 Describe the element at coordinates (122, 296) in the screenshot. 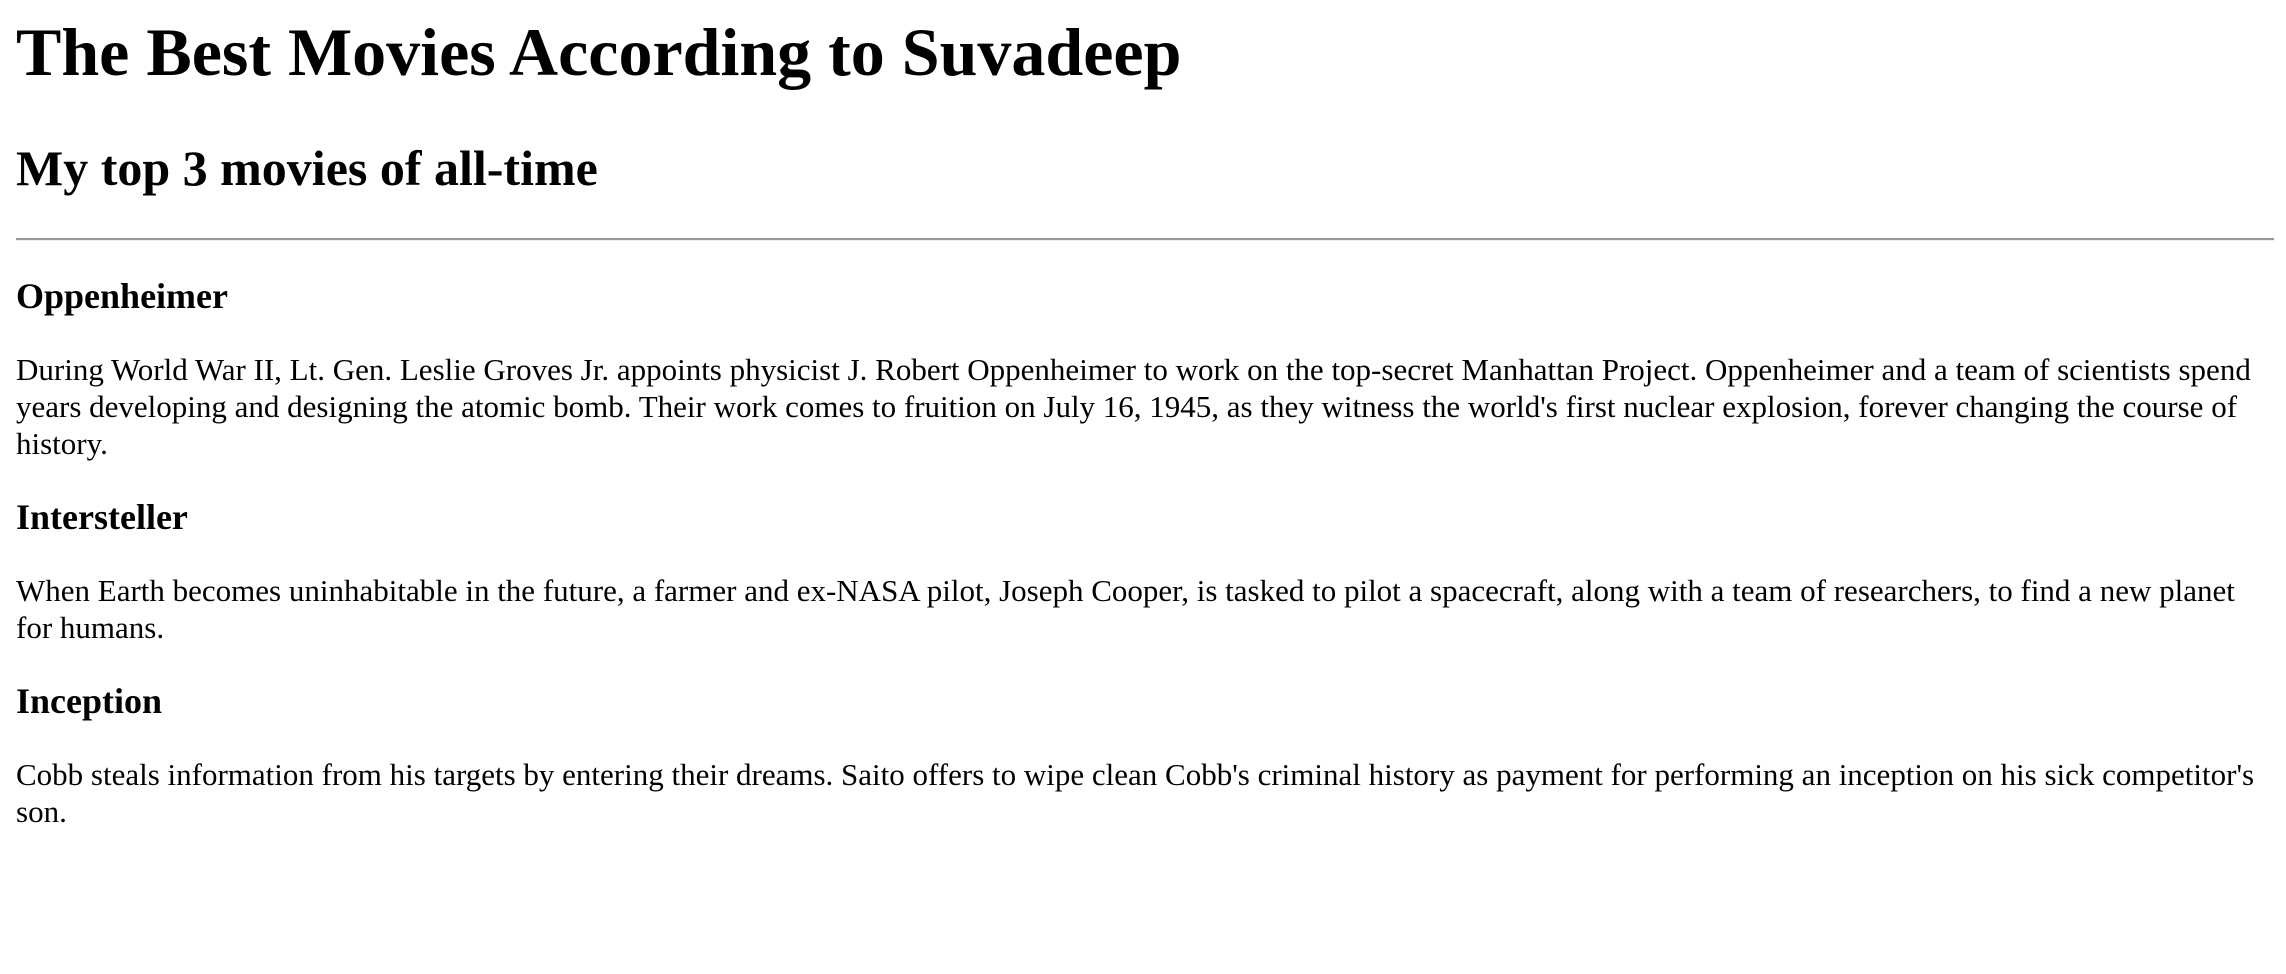

I see `movie-title: Oppenheimer` at that location.